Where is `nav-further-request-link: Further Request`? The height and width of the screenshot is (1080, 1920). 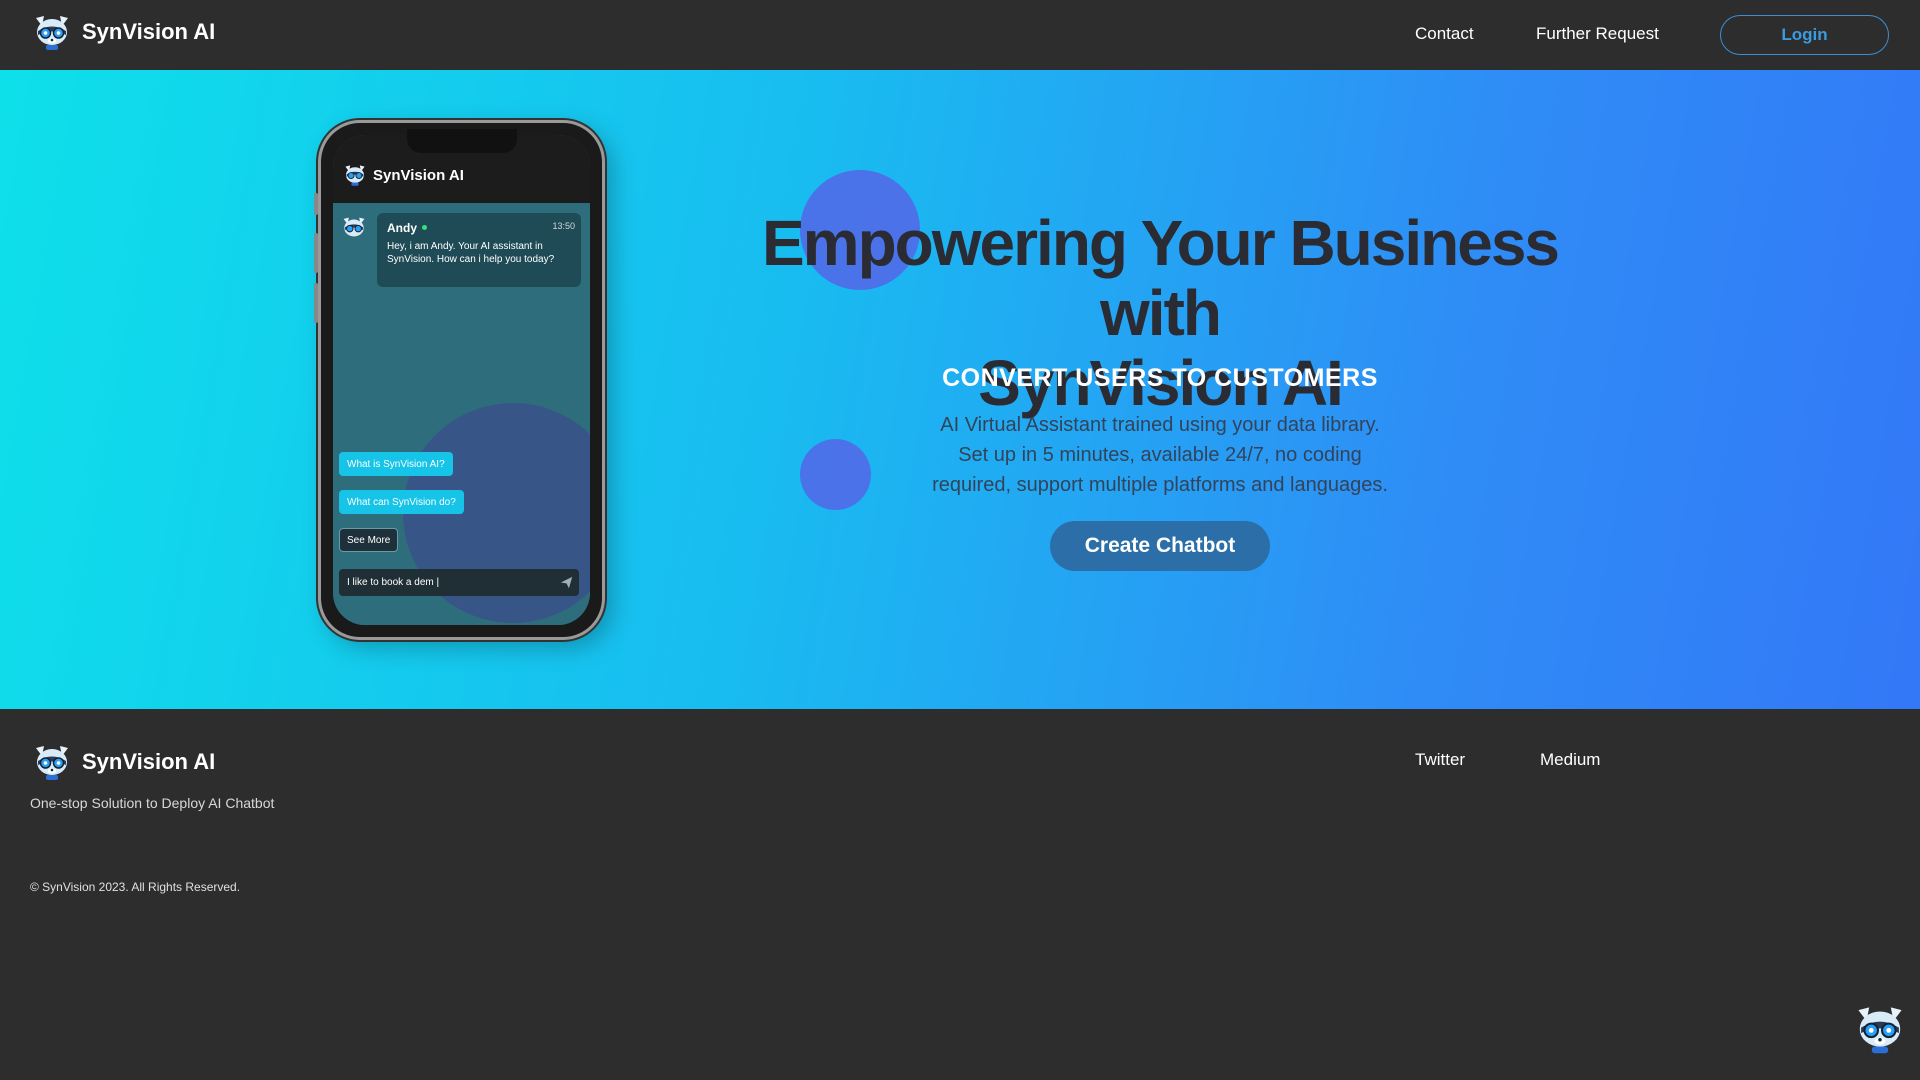 nav-further-request-link: Further Request is located at coordinates (1597, 34).